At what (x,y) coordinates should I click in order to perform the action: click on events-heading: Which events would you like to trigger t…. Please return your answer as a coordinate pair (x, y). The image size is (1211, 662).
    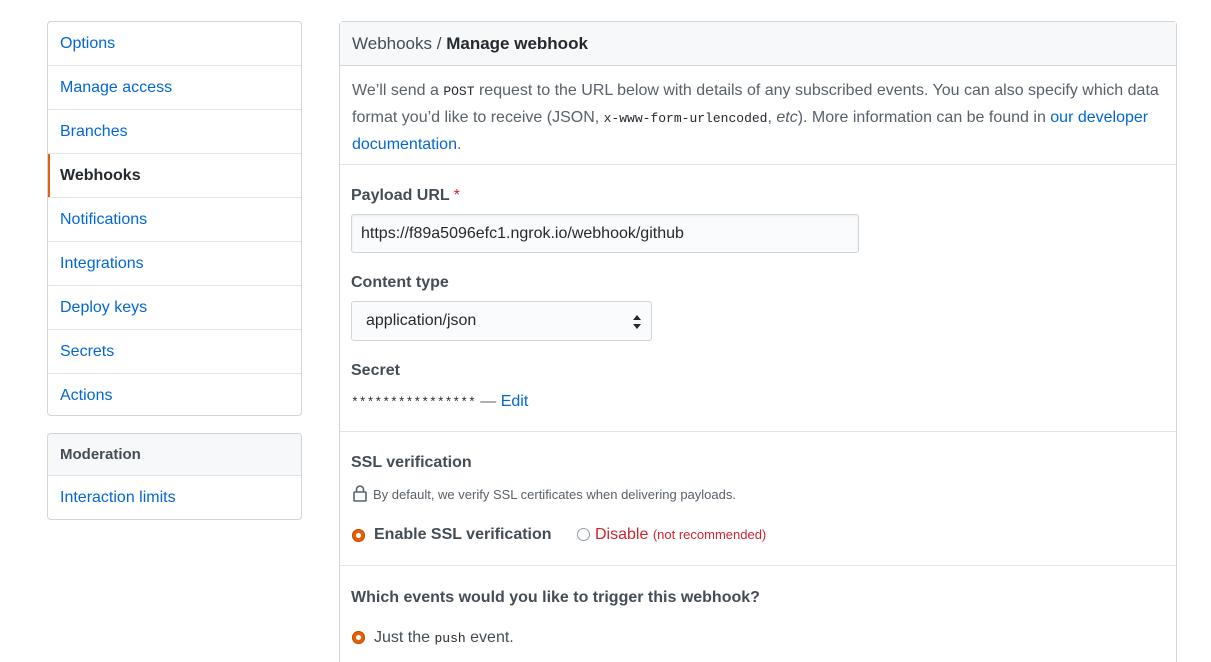
    Looking at the image, I should click on (555, 597).